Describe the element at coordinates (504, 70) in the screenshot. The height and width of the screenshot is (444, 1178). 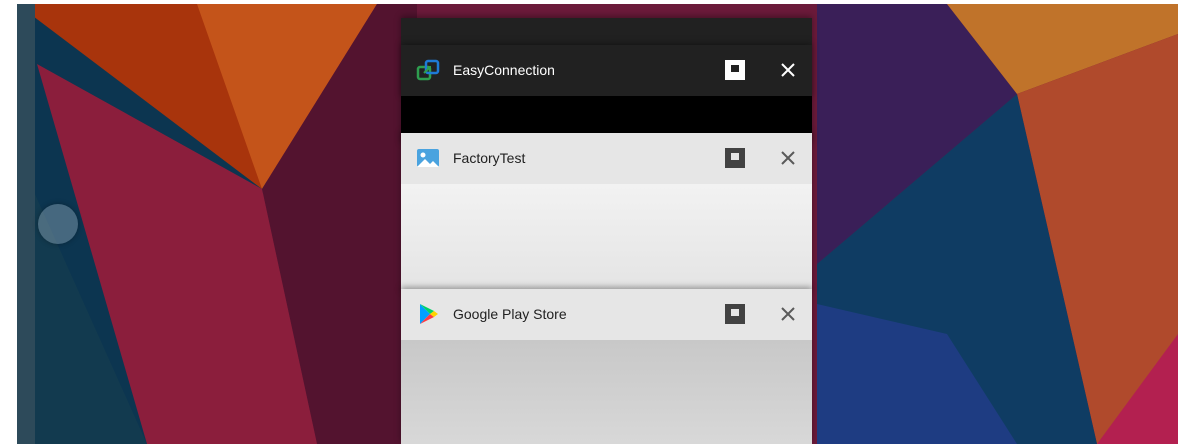
I see `app-title: EasyConnection` at that location.